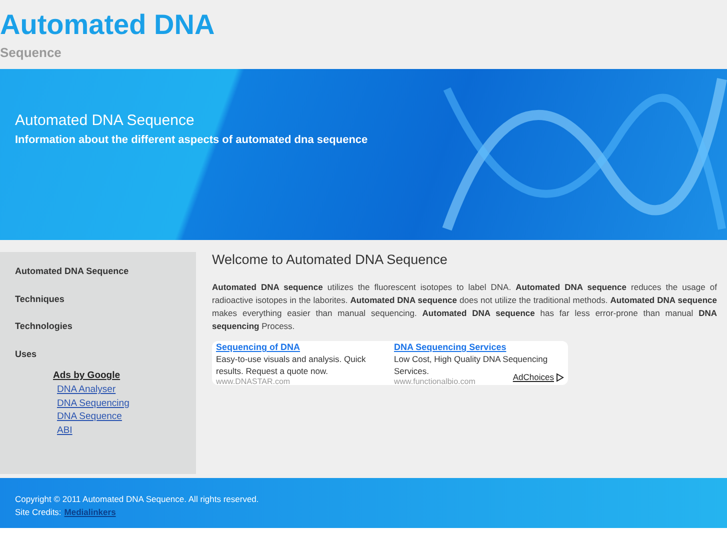  I want to click on banner-title: Automated DNA Sequence, so click(105, 120).